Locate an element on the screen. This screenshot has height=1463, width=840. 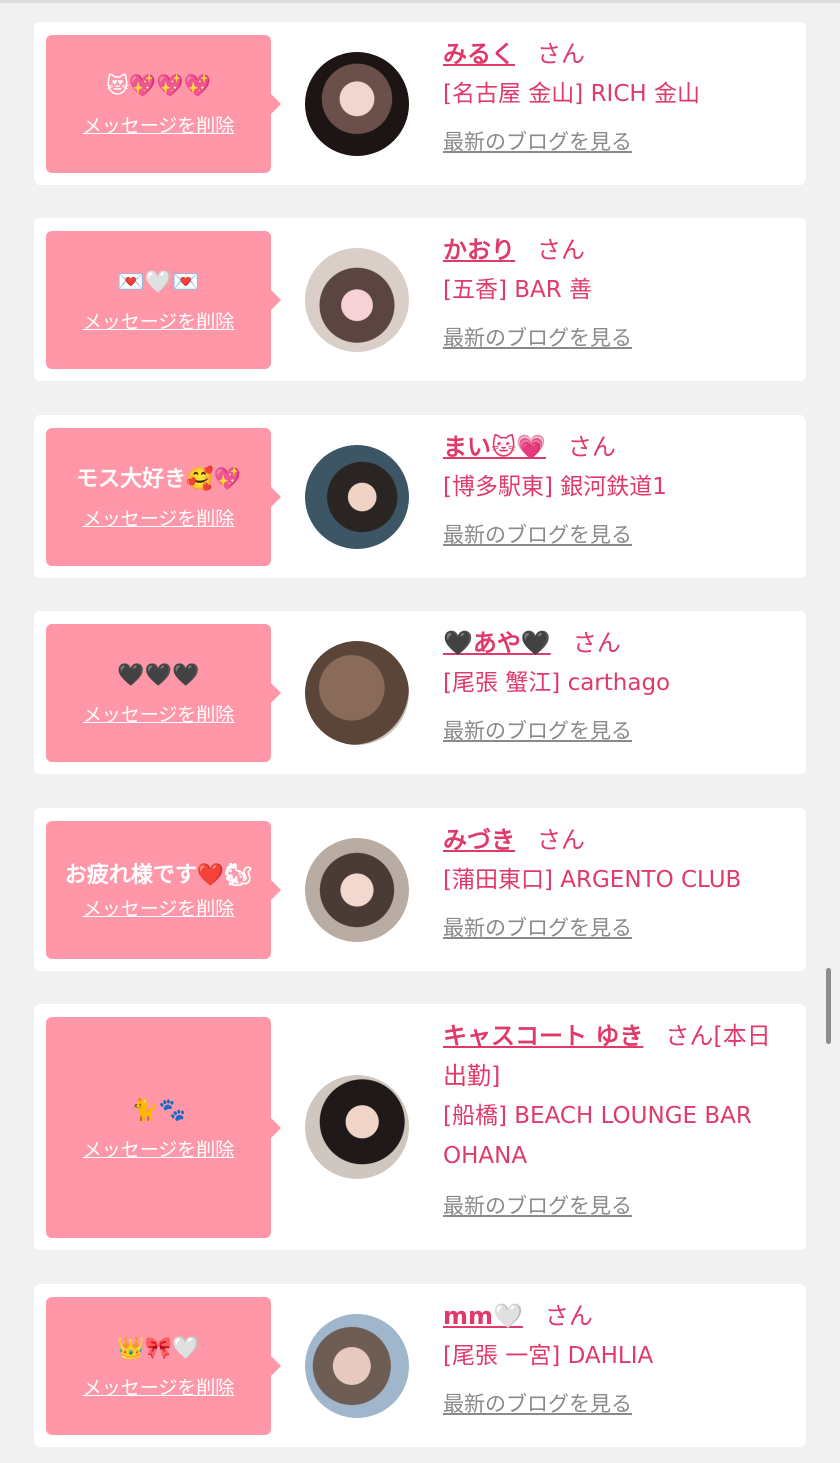
scrollbar is located at coordinates (828, 1006).